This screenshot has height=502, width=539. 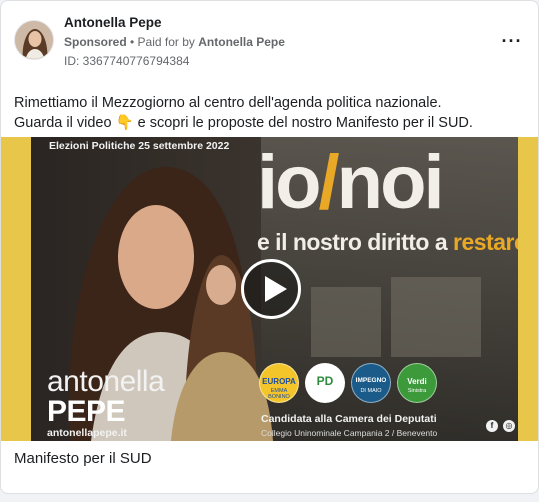 I want to click on poster-headline-slash: /, so click(x=329, y=182).